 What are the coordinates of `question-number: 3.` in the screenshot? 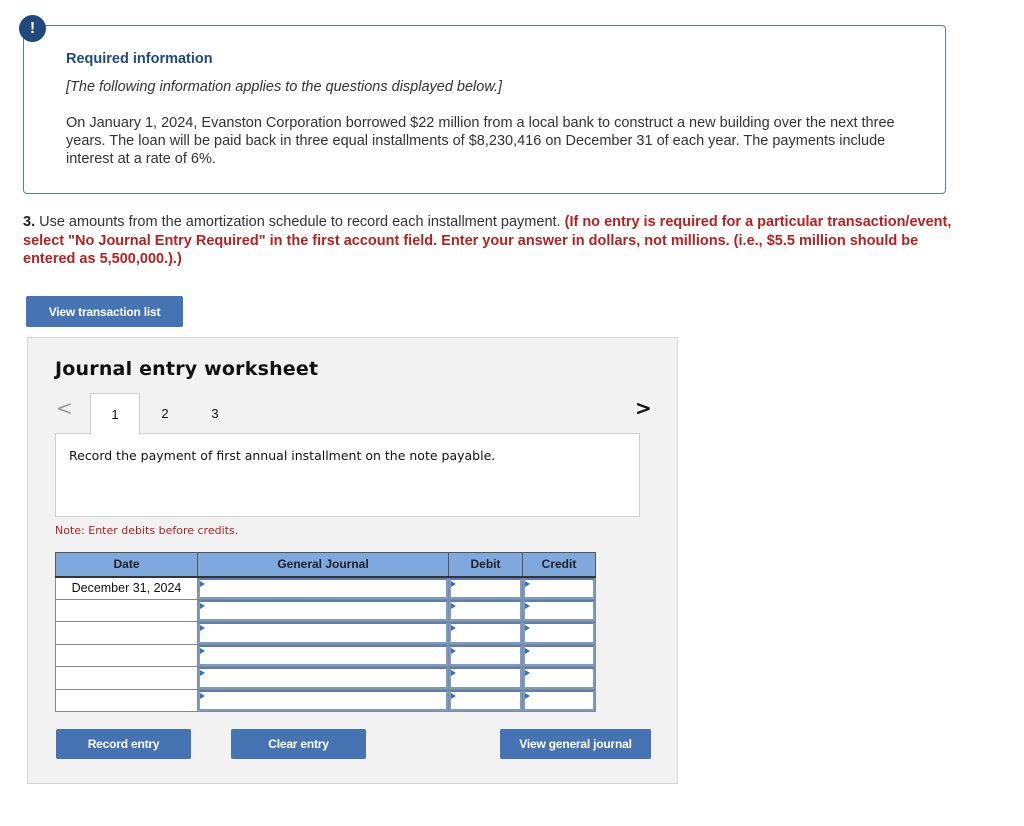 It's located at (29, 222).